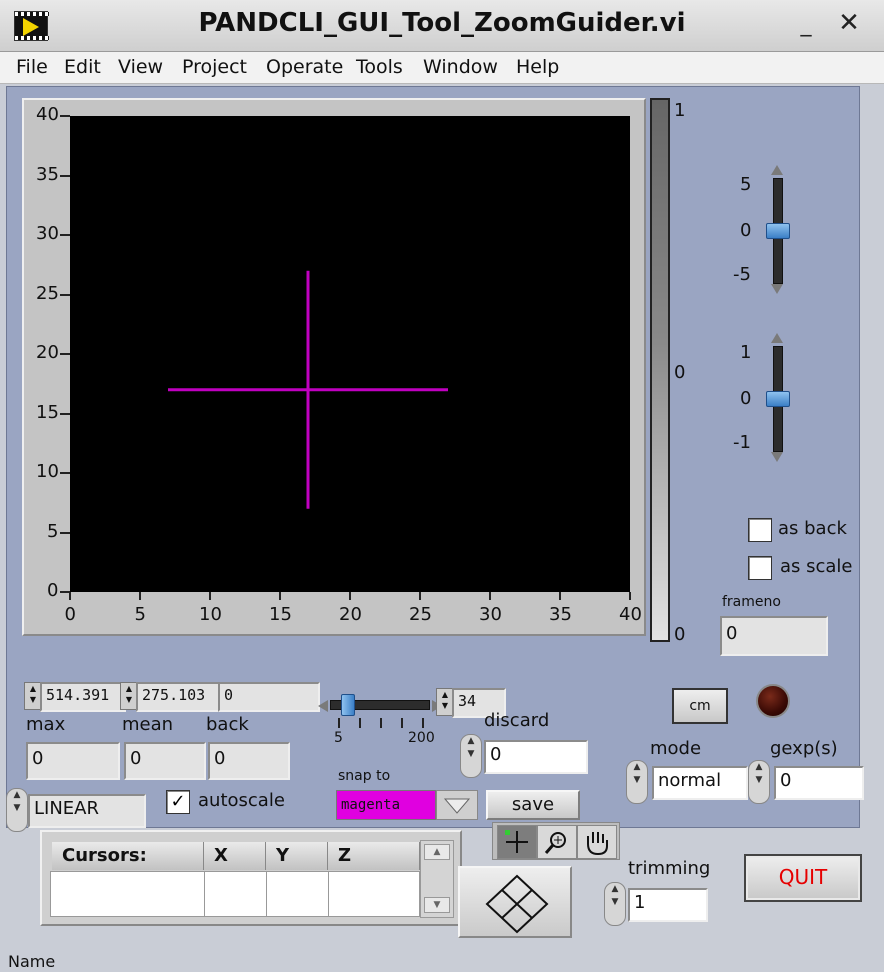  What do you see at coordinates (304, 67) in the screenshot?
I see `menu-operate: Operate` at bounding box center [304, 67].